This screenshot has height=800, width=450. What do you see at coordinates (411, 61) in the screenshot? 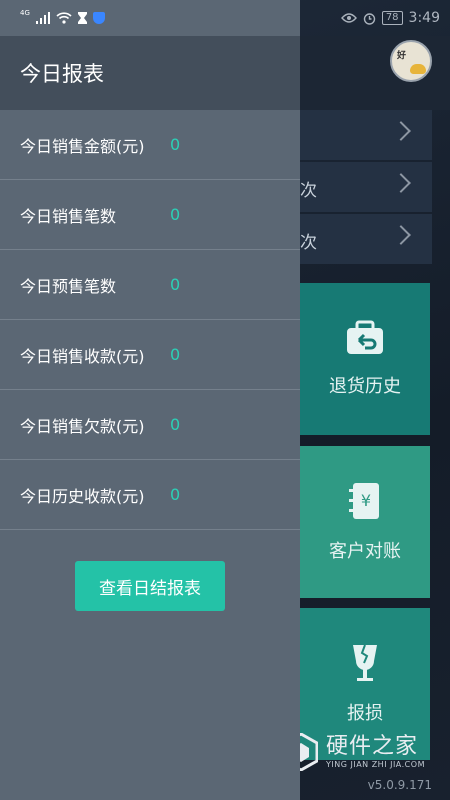
I see `avatar: 好` at bounding box center [411, 61].